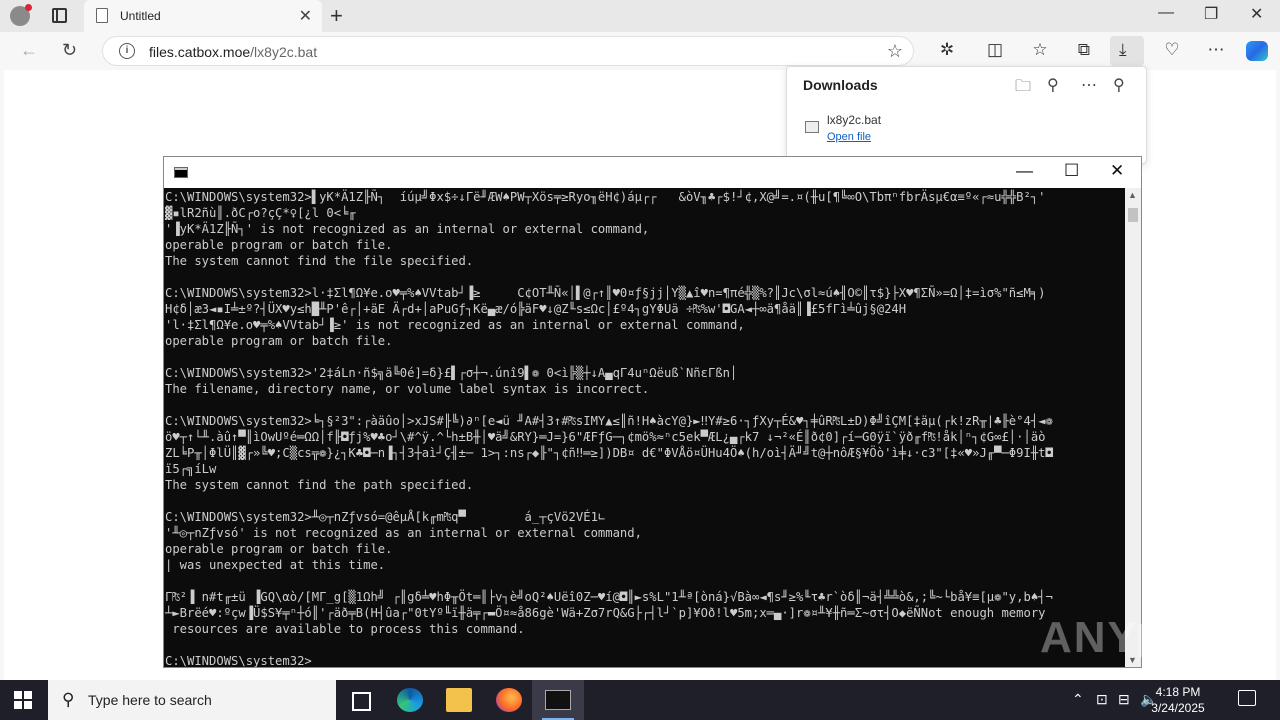 This screenshot has width=1280, height=720. I want to click on search-placeholder: Type here to search, so click(150, 700).